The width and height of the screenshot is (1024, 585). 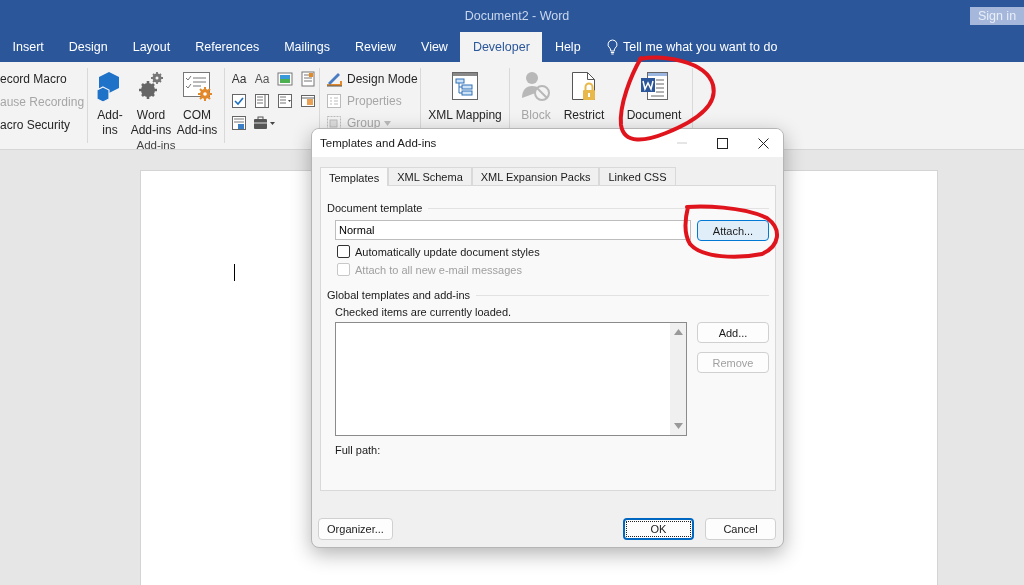 What do you see at coordinates (501, 47) in the screenshot?
I see `ribbon-tab: Developer` at bounding box center [501, 47].